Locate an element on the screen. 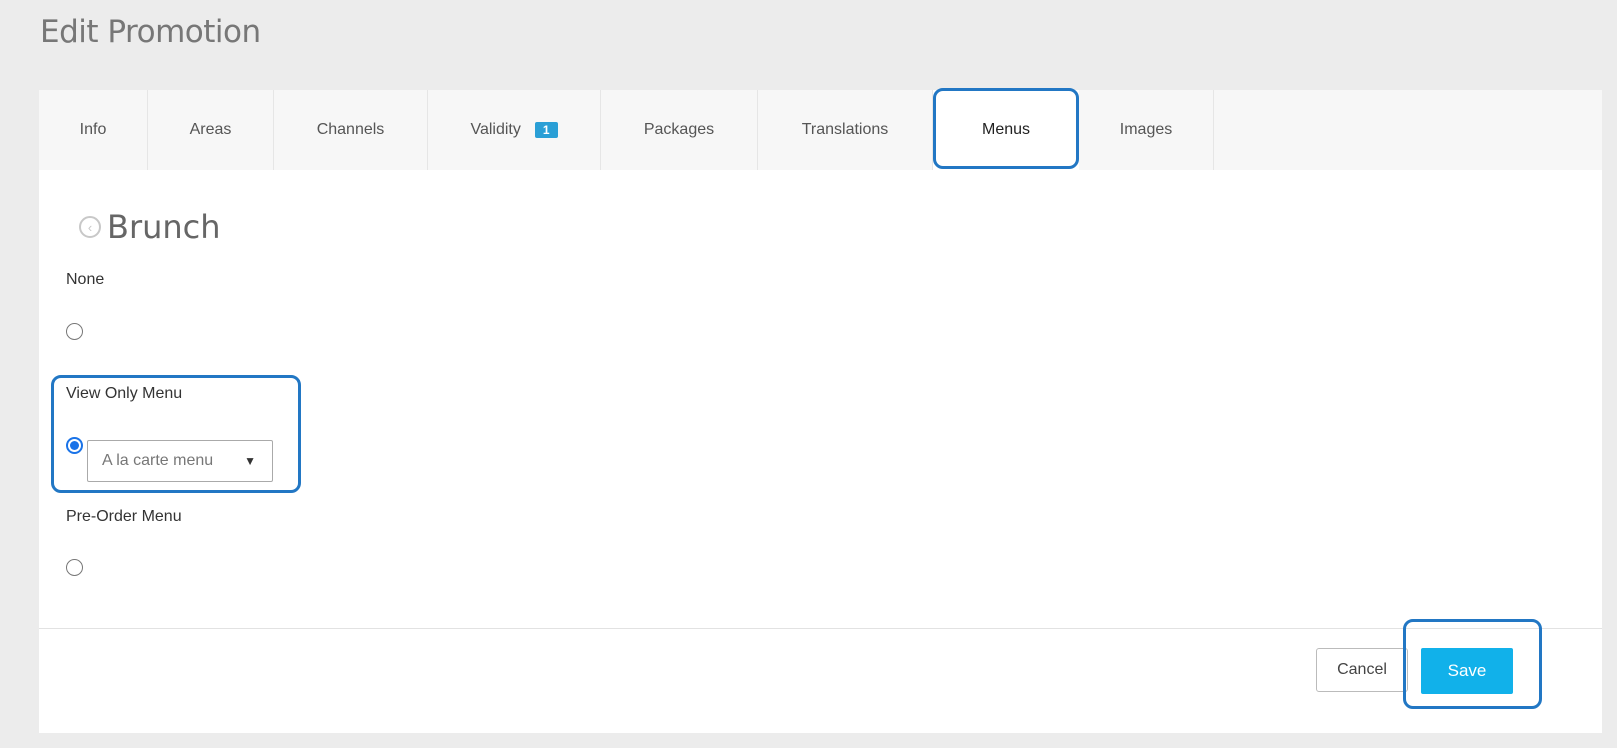 The height and width of the screenshot is (748, 1617). tab-label: Packages is located at coordinates (679, 129).